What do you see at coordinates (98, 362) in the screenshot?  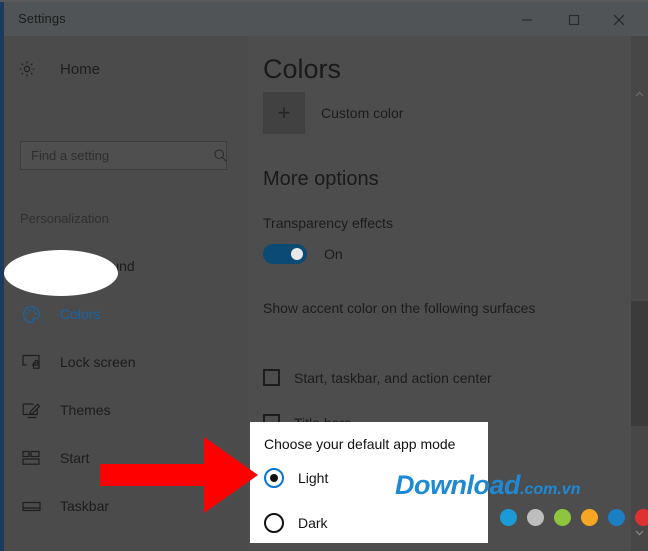 I see `sidebar-item-lock-screen-label: Lock screen` at bounding box center [98, 362].